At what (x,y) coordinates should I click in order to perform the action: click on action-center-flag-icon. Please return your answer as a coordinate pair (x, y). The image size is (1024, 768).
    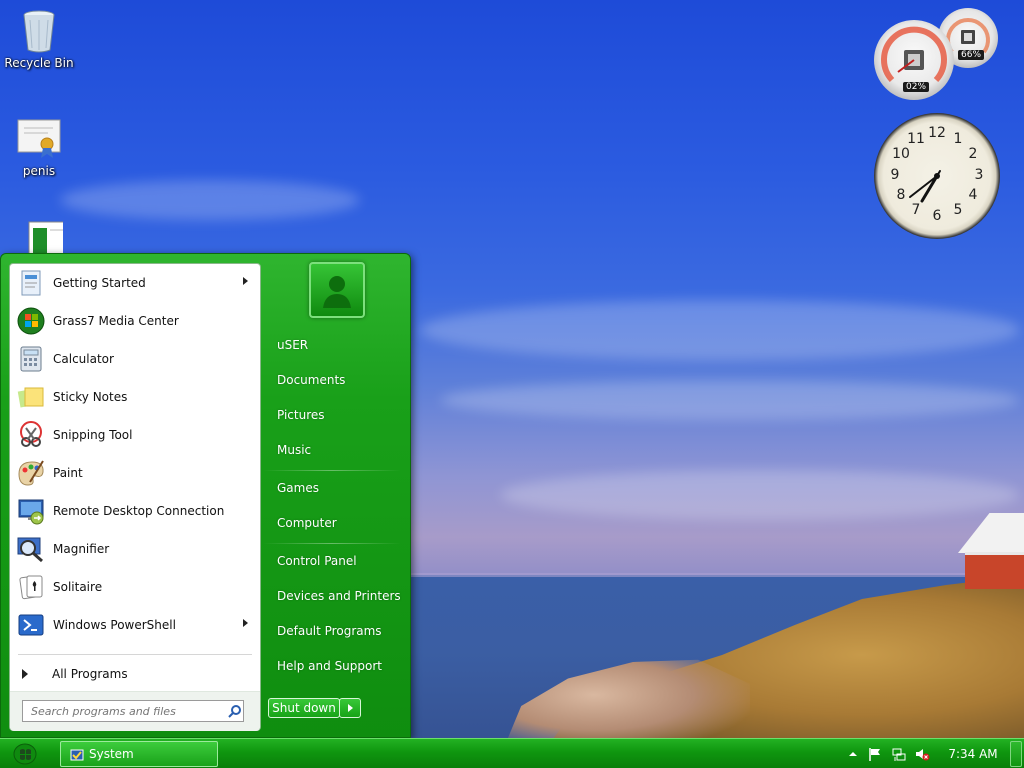
    Looking at the image, I should click on (875, 754).